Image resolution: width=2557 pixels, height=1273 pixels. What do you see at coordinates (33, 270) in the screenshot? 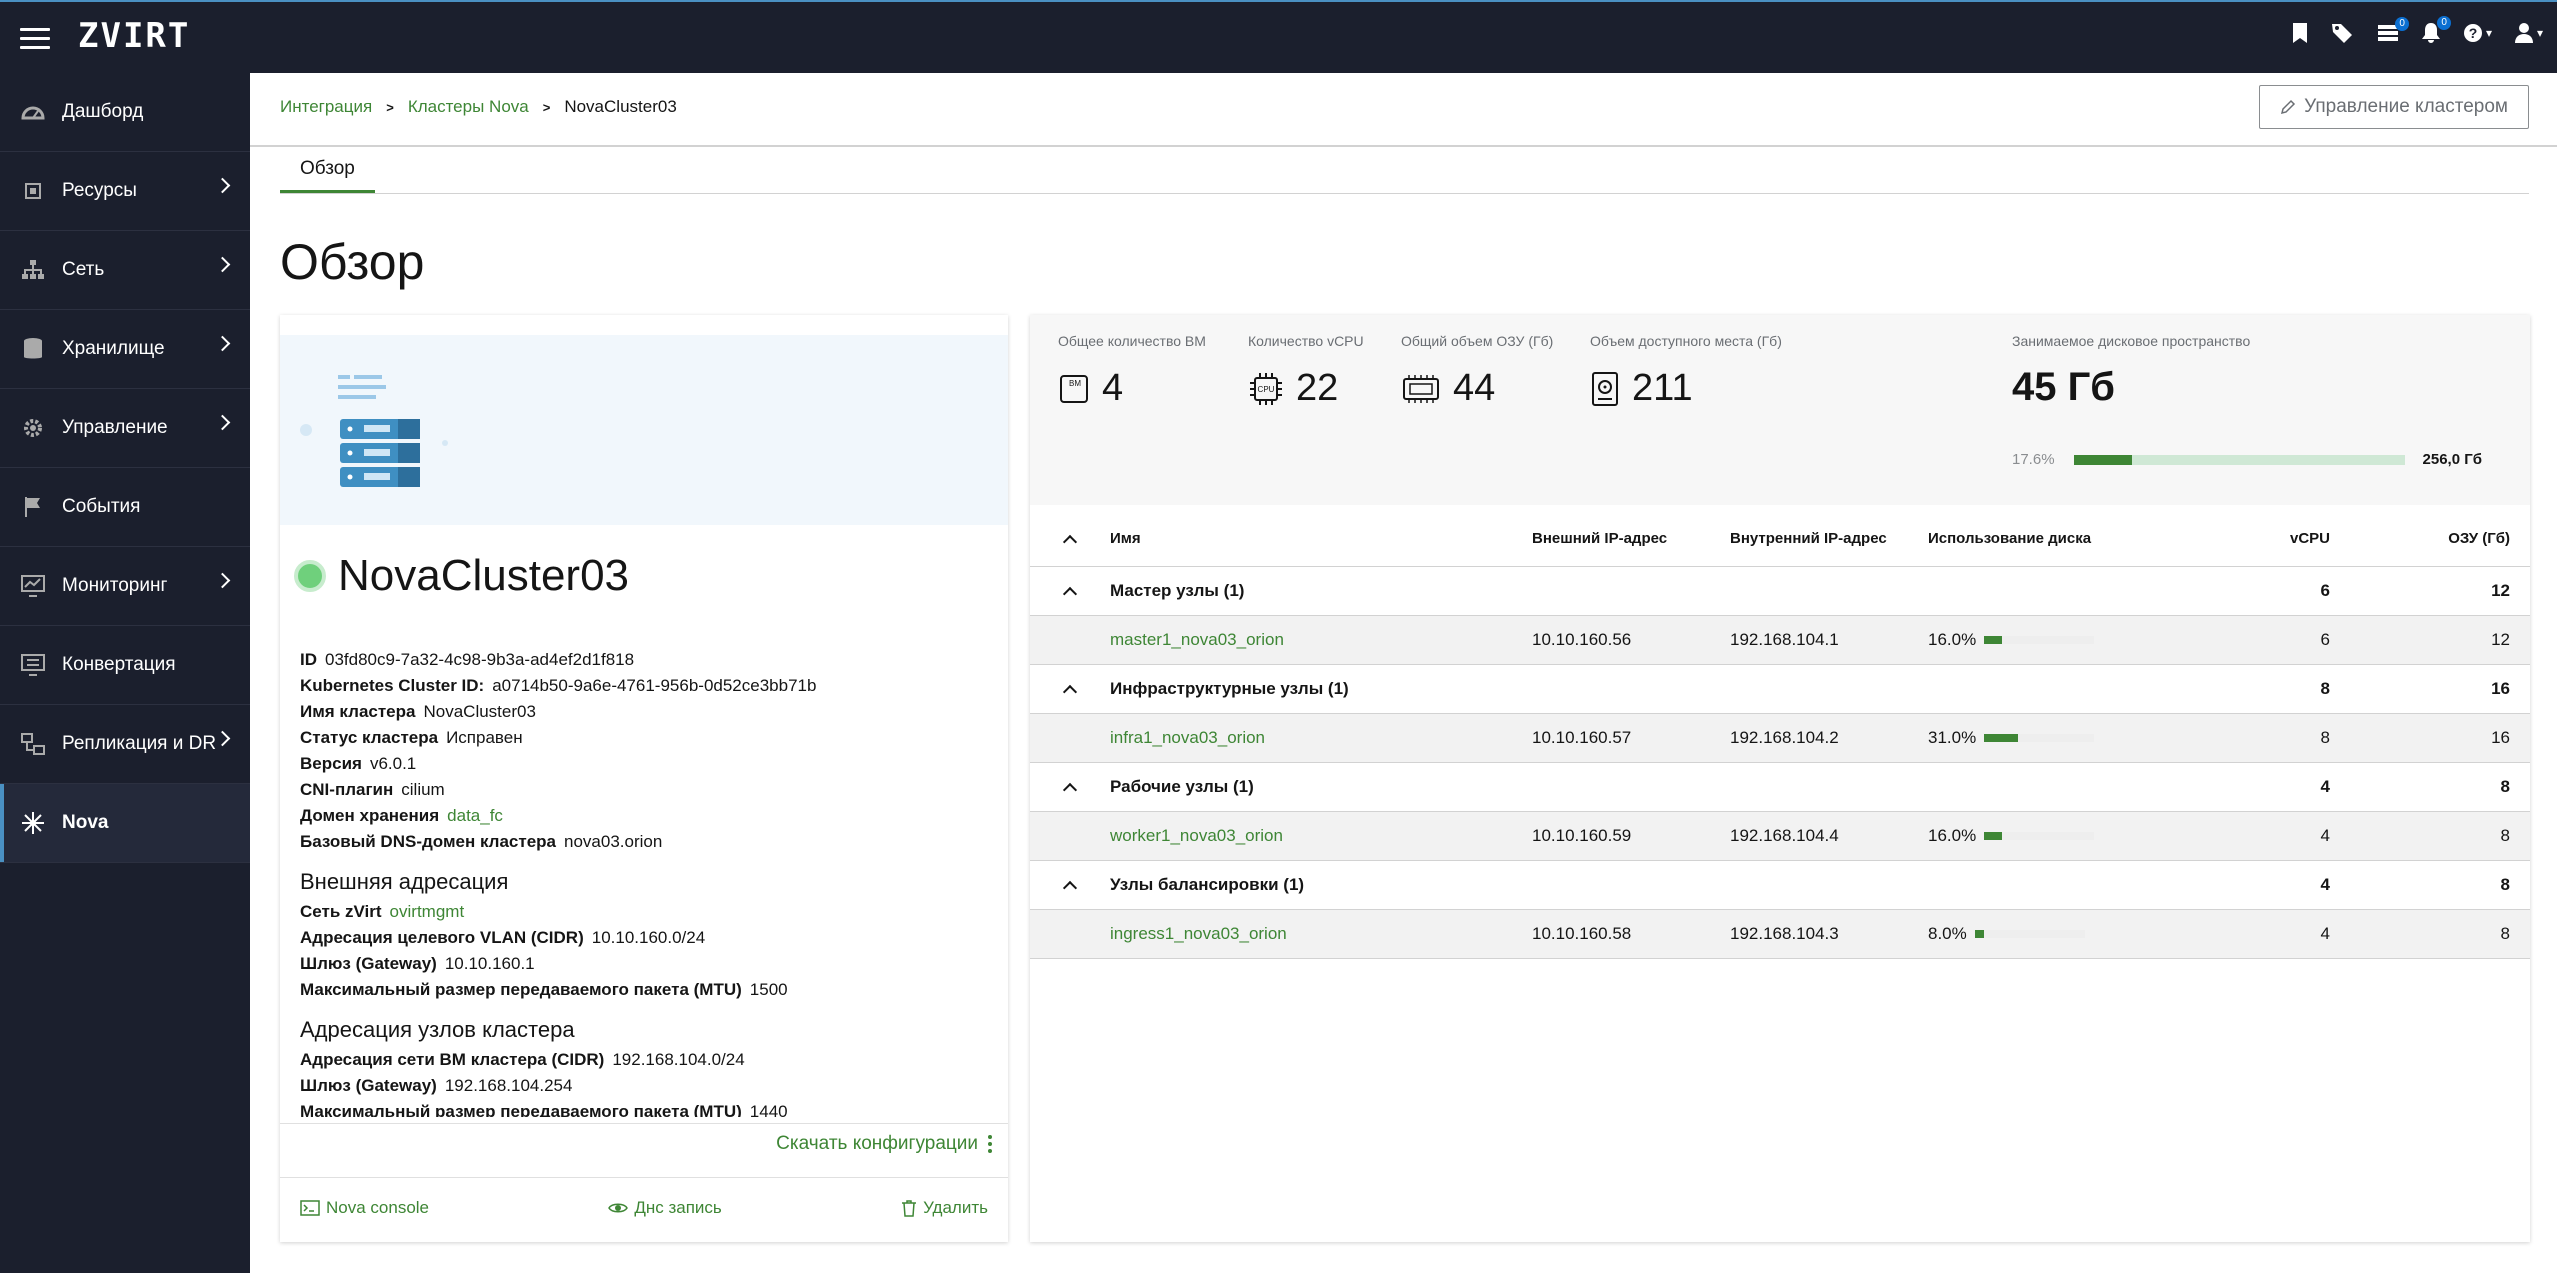
I see `network-icon` at bounding box center [33, 270].